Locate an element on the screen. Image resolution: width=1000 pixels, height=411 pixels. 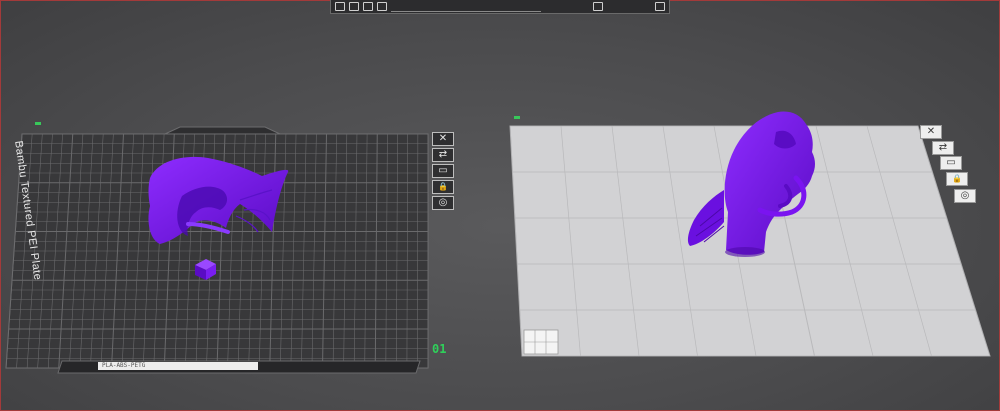
plate-1-marker is located at coordinates (38, 123).